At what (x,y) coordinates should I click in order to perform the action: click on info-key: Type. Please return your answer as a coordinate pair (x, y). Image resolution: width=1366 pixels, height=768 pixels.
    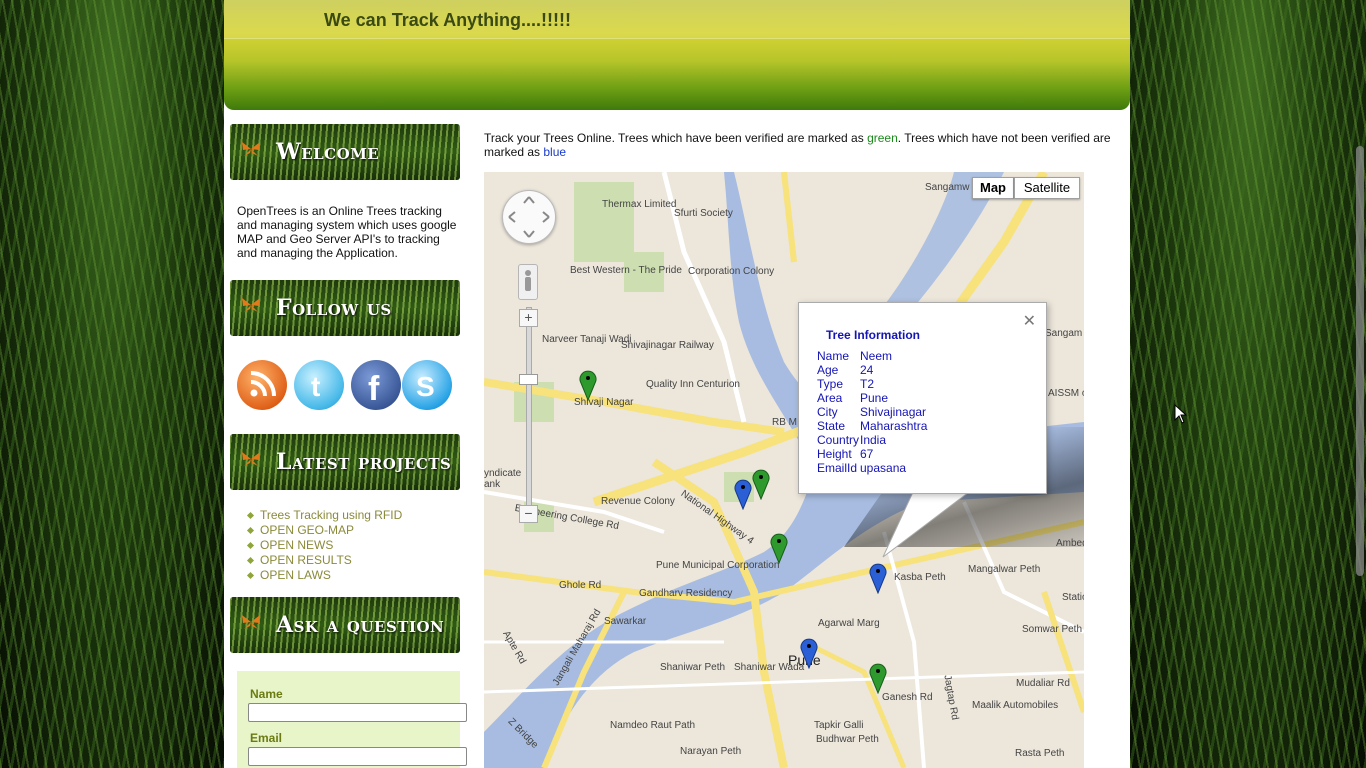
    Looking at the image, I should click on (830, 384).